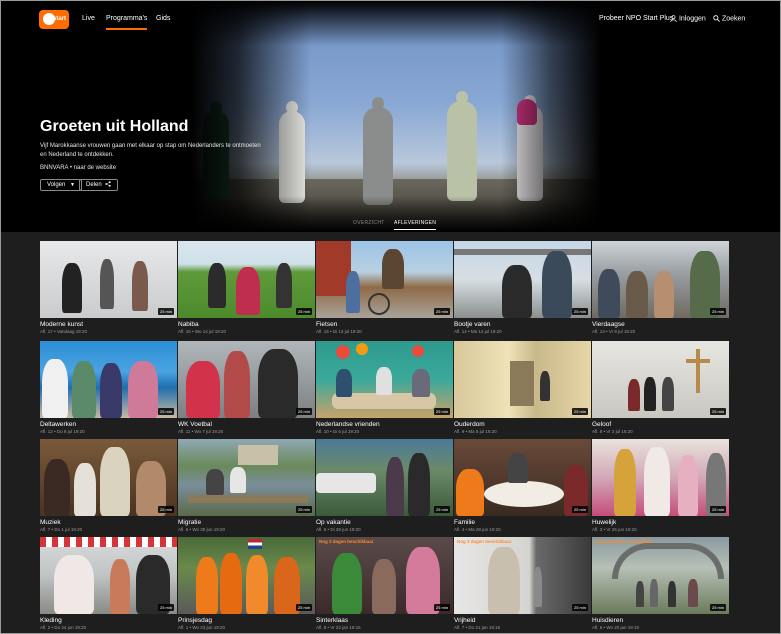 The image size is (781, 634). Describe the element at coordinates (339, 331) in the screenshot. I see `episode-meta: Afl. 15 • Di 13 jul 19:20` at that location.